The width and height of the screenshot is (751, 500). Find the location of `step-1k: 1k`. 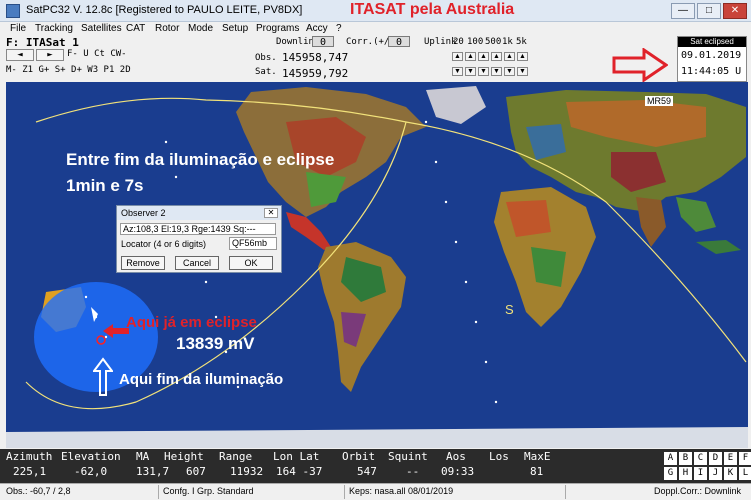

step-1k: 1k is located at coordinates (507, 42).